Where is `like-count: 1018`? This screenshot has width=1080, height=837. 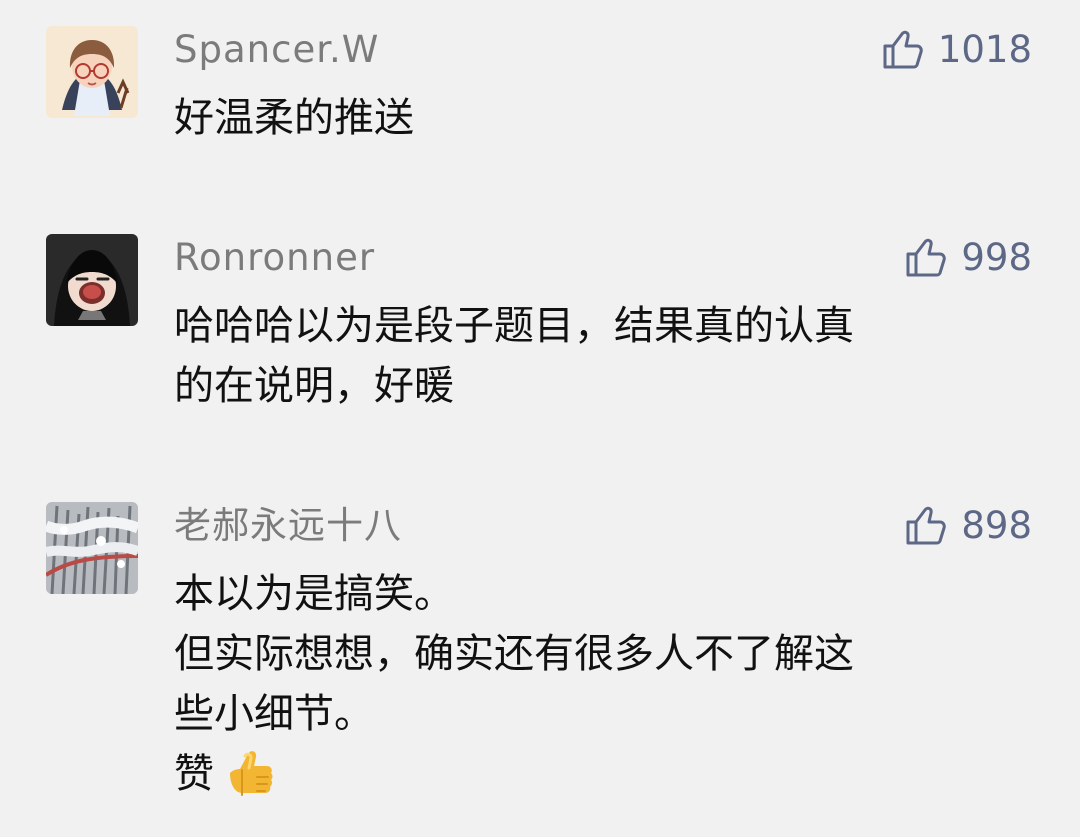 like-count: 1018 is located at coordinates (984, 49).